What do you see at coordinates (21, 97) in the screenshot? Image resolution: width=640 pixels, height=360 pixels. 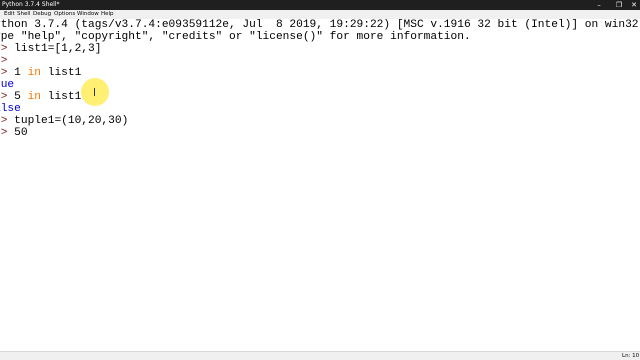 I see `code-text: 5` at bounding box center [21, 97].